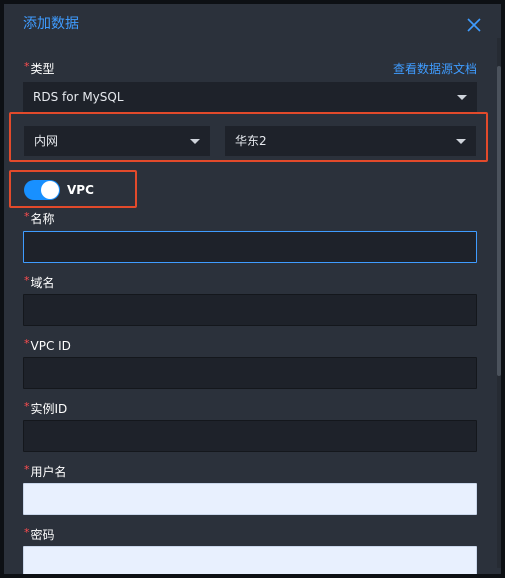  What do you see at coordinates (251, 141) in the screenshot?
I see `region-select-value: 华东2` at bounding box center [251, 141].